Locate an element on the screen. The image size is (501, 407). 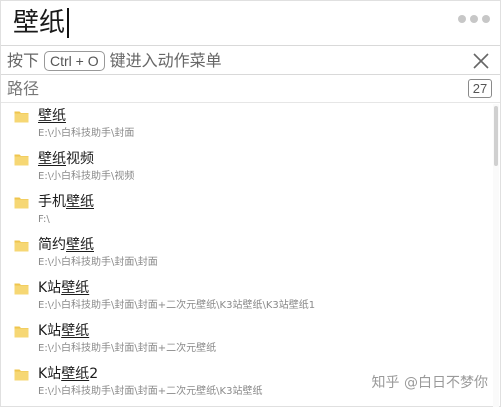
result-title: 壁纸视频 is located at coordinates (66, 159).